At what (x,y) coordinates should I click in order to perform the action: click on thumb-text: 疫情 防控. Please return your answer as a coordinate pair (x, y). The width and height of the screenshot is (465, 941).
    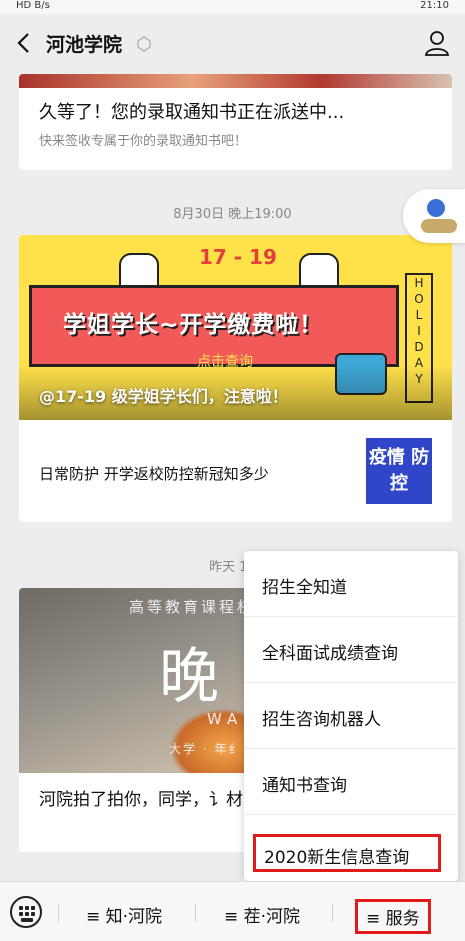
    Looking at the image, I should click on (399, 470).